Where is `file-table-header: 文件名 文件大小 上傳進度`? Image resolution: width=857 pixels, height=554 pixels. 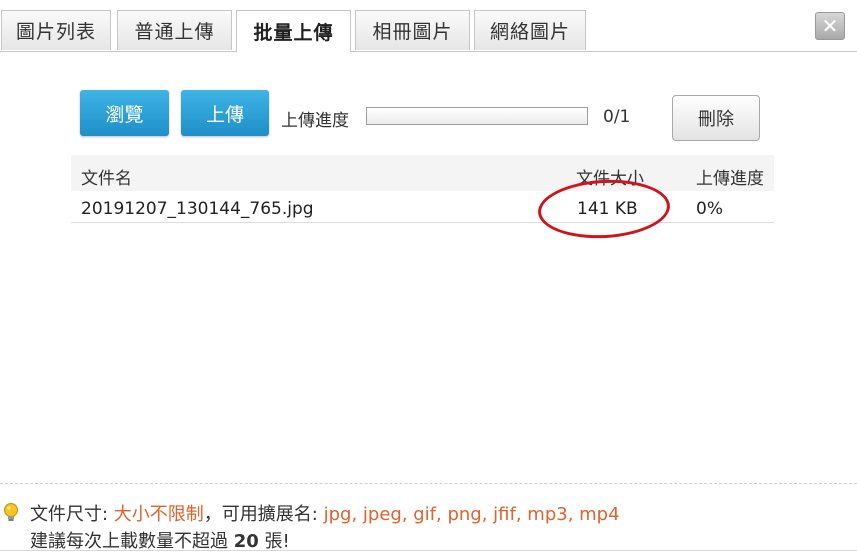 file-table-header: 文件名 文件大小 上傳進度 is located at coordinates (422, 173).